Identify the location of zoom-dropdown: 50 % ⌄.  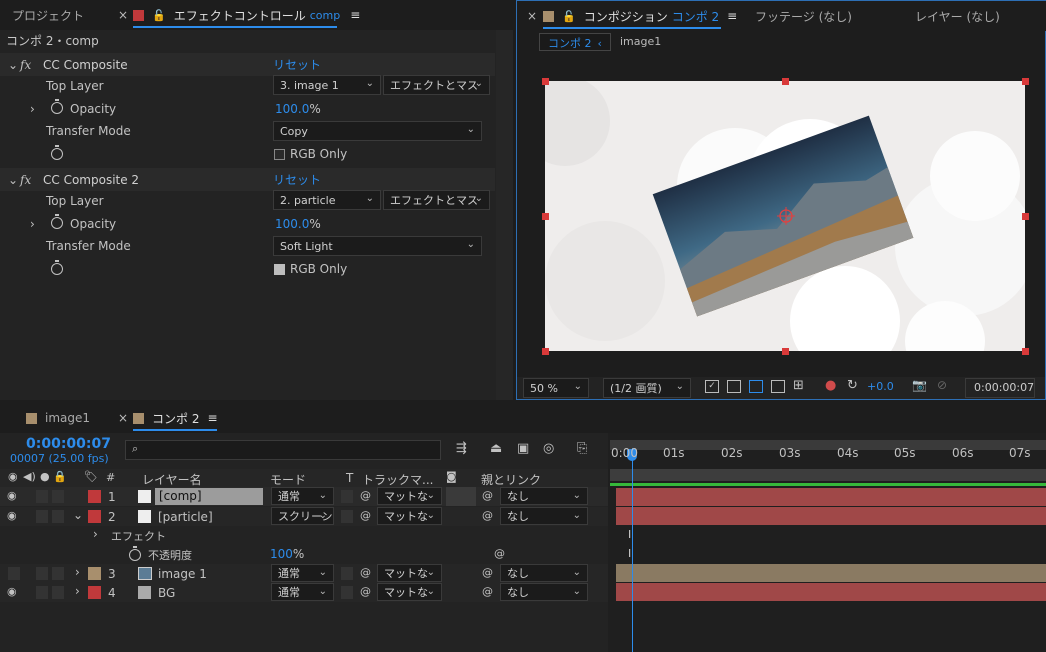
(556, 388).